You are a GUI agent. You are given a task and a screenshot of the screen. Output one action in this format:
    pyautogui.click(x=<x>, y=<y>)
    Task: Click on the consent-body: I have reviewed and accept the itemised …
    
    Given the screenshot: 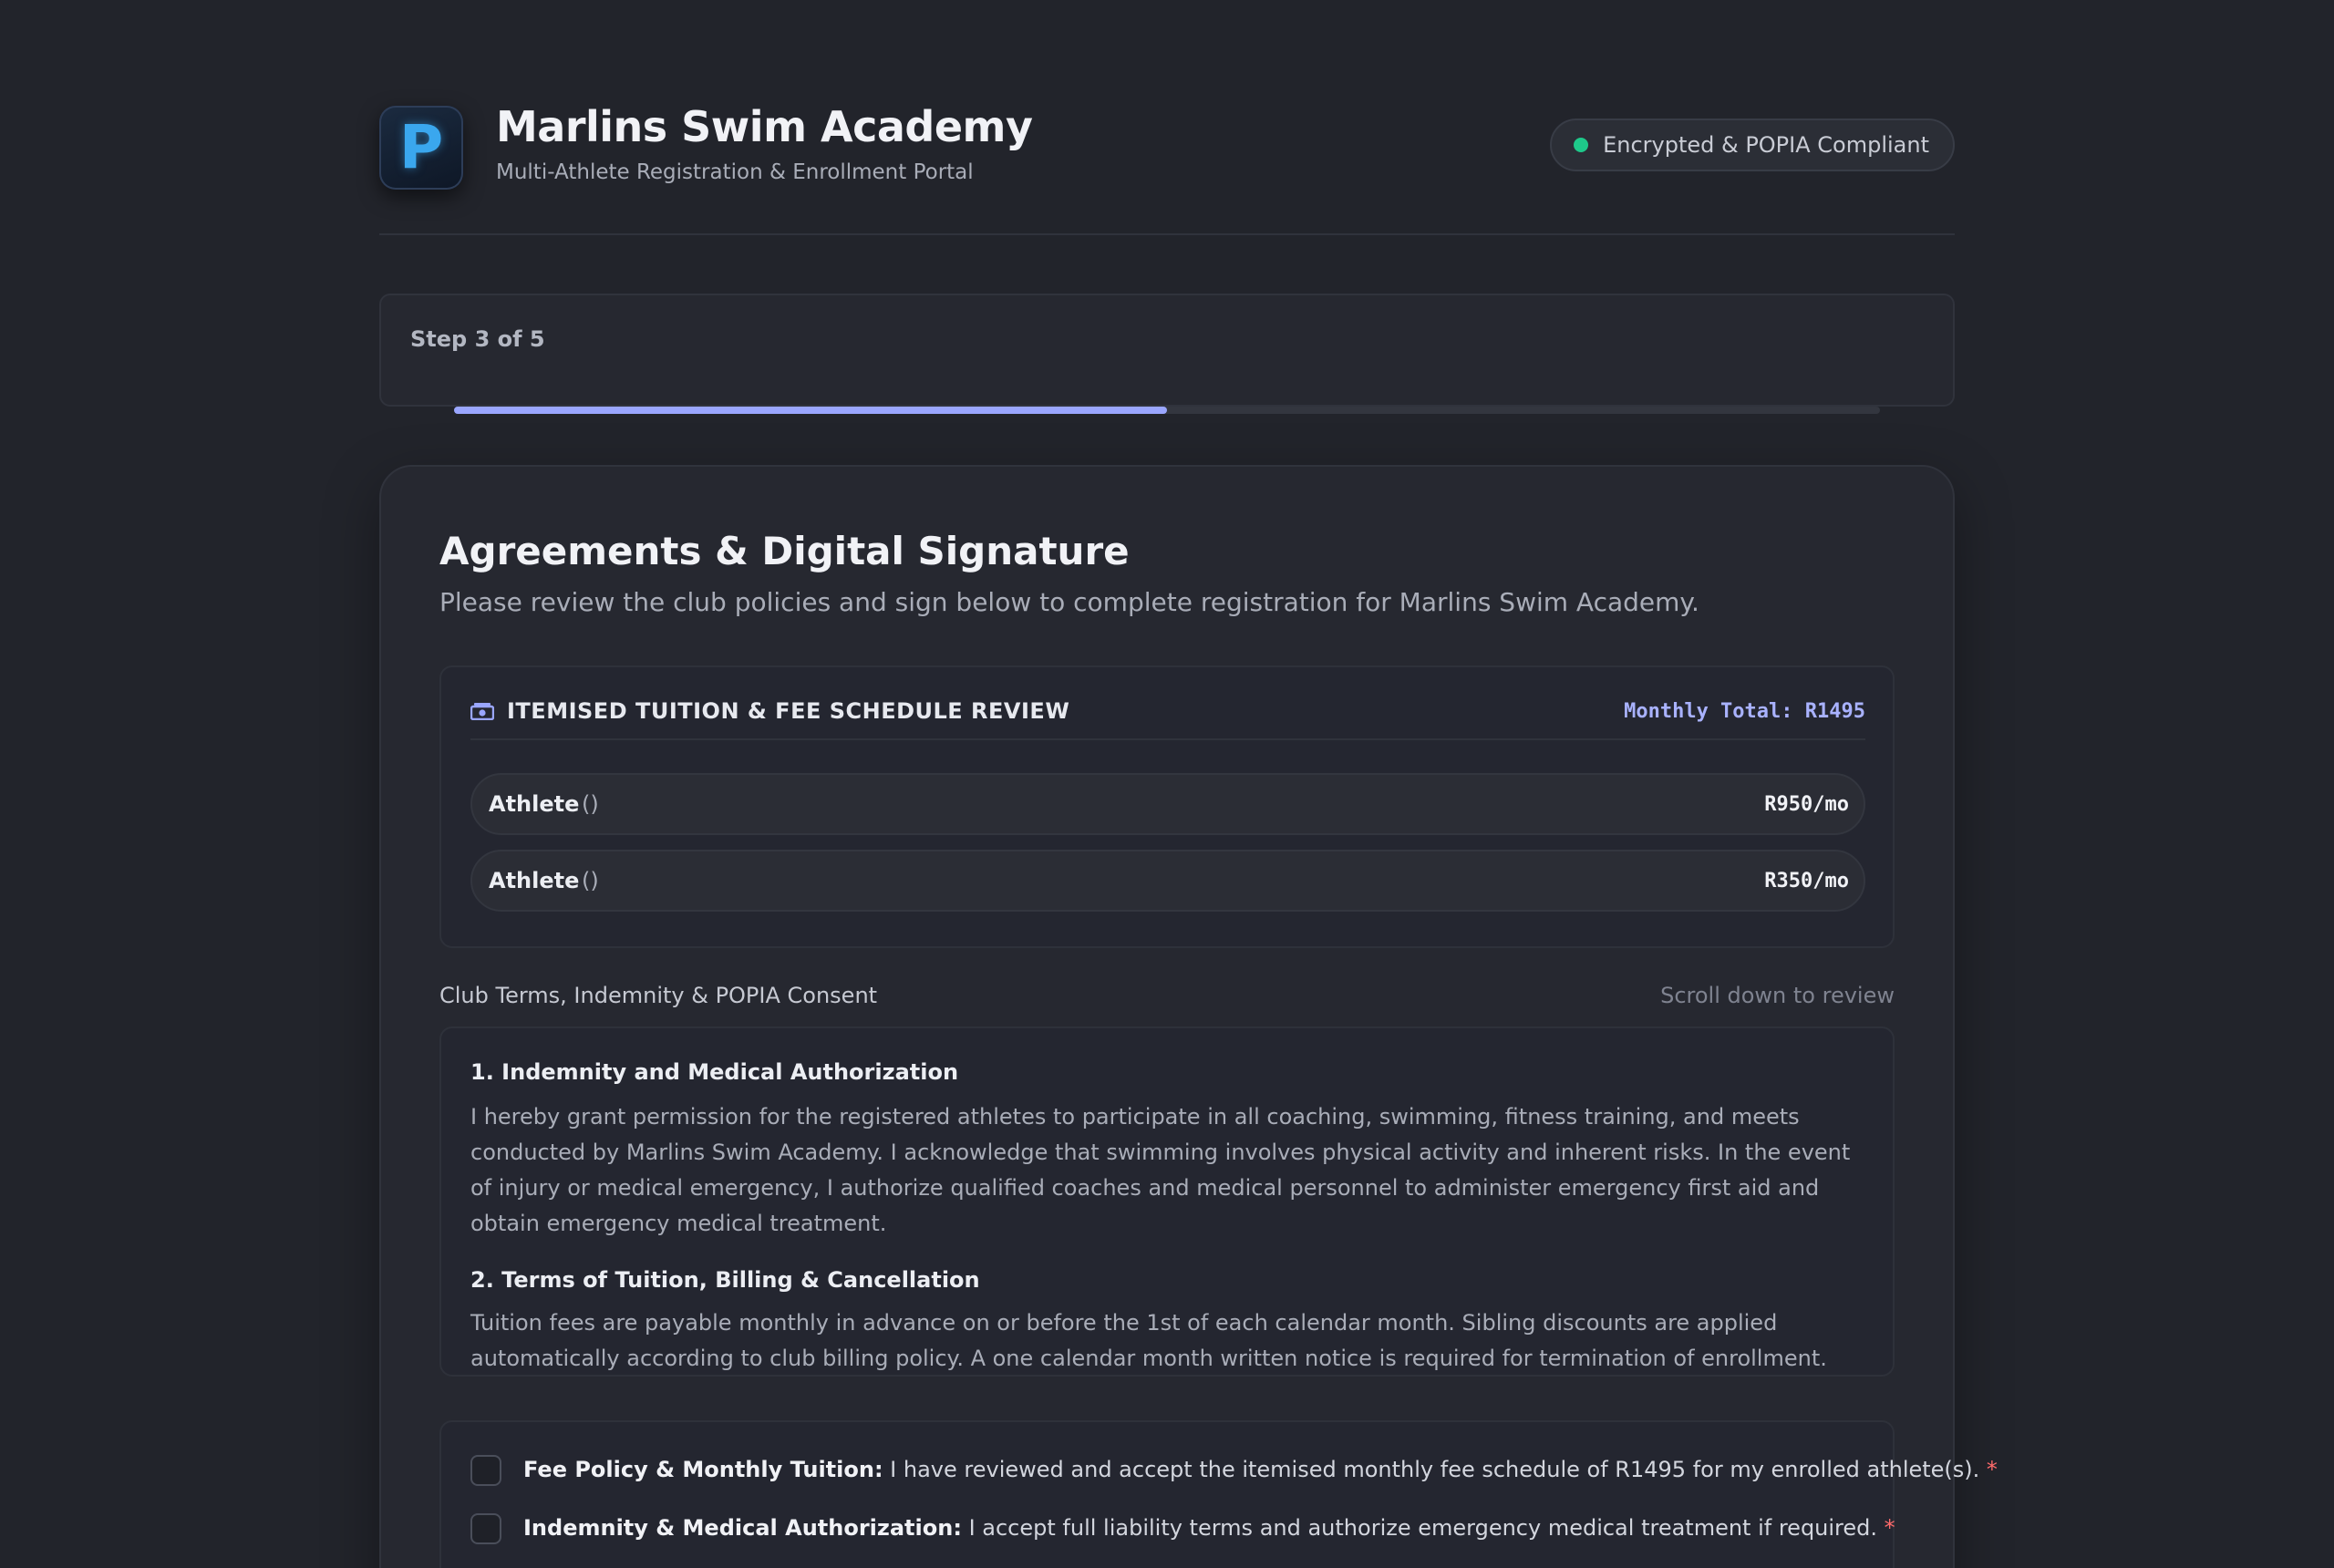 What is the action you would take?
    pyautogui.click(x=1431, y=1469)
    